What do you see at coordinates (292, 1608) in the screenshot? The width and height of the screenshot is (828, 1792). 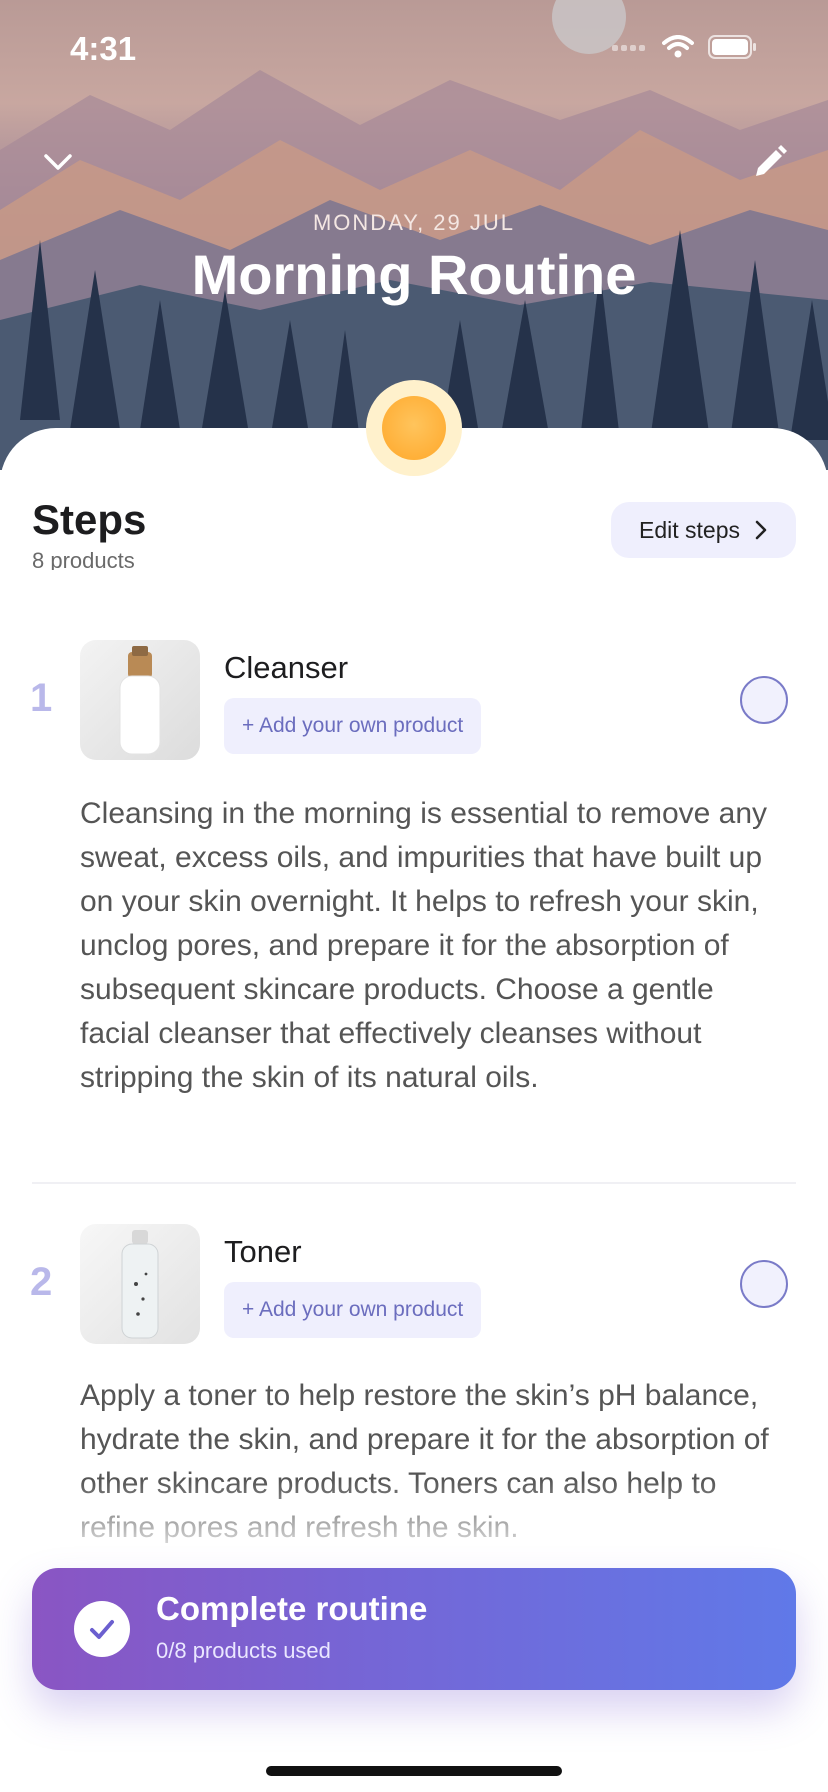 I see `cta-title: Complete routine` at bounding box center [292, 1608].